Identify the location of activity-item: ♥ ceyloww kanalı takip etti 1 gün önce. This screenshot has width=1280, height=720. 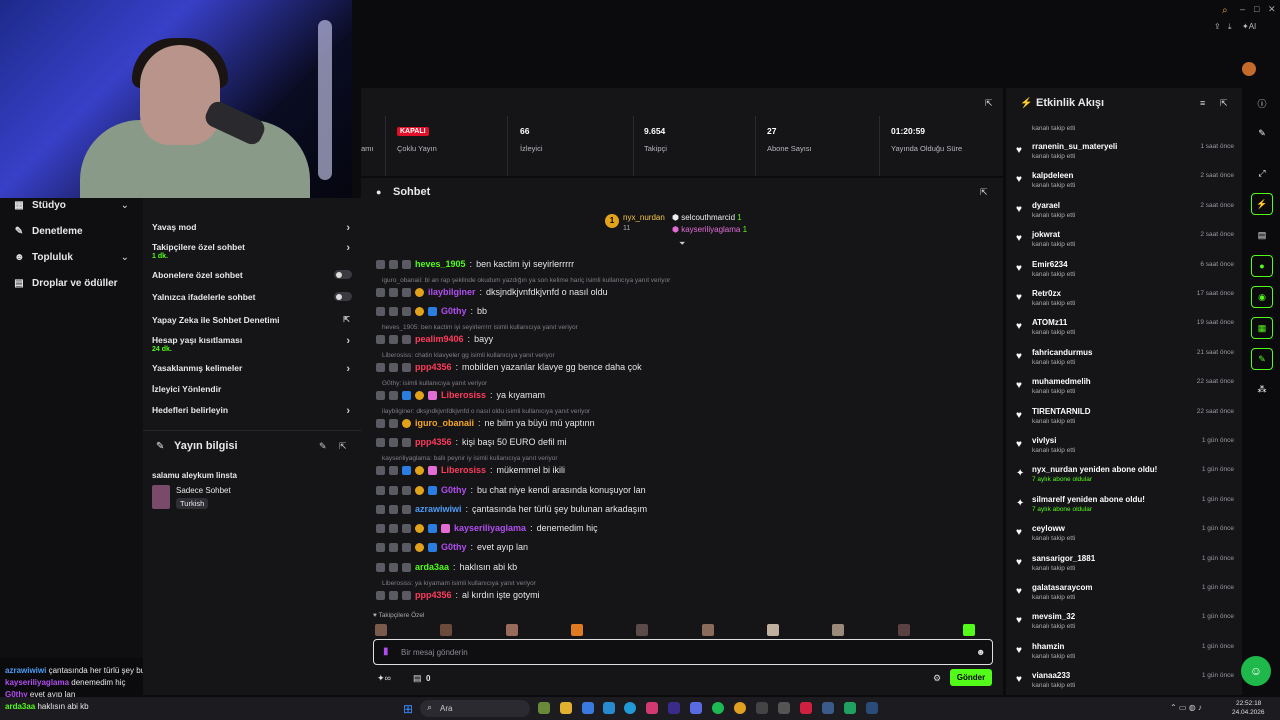
(1125, 536).